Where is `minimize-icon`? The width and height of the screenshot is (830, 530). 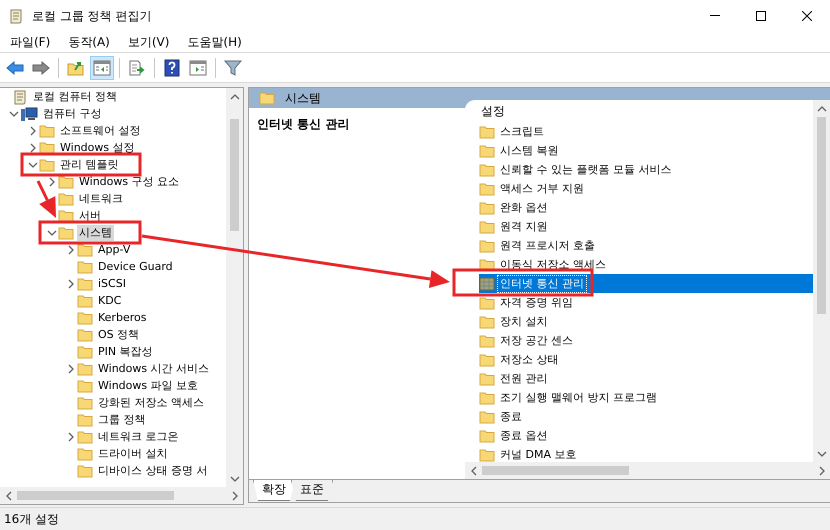 minimize-icon is located at coordinates (715, 16).